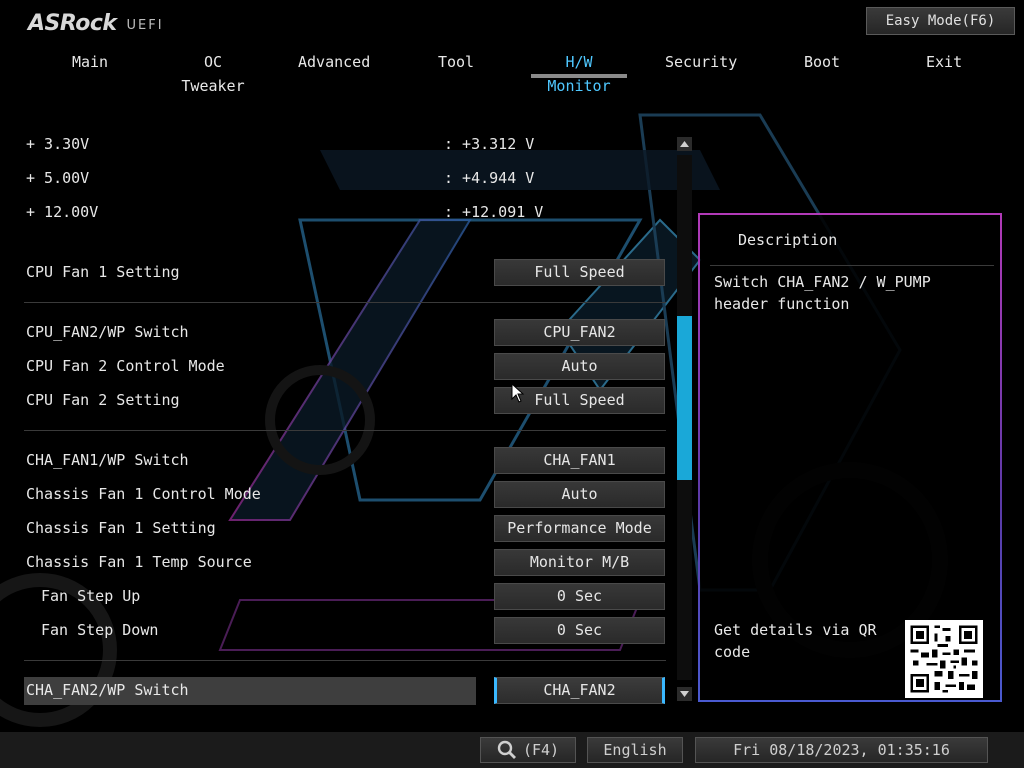 The height and width of the screenshot is (768, 1024). I want to click on tab-oc-tweaker: OC Tweaker, so click(213, 72).